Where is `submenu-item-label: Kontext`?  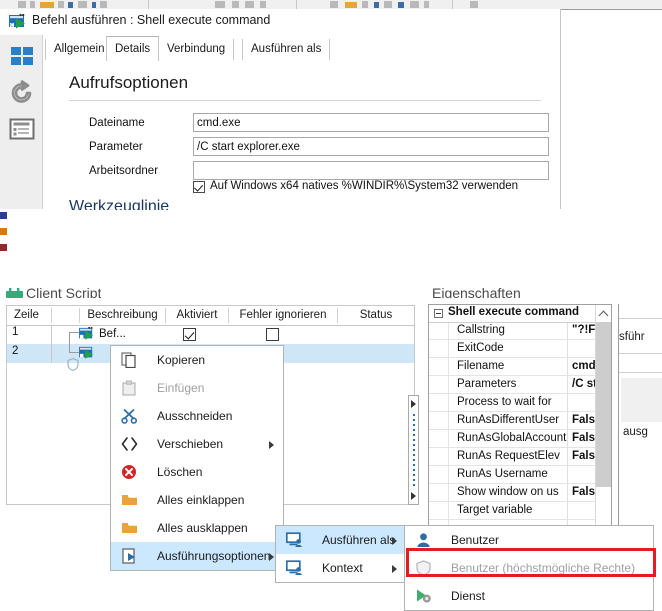 submenu-item-label: Kontext is located at coordinates (342, 568).